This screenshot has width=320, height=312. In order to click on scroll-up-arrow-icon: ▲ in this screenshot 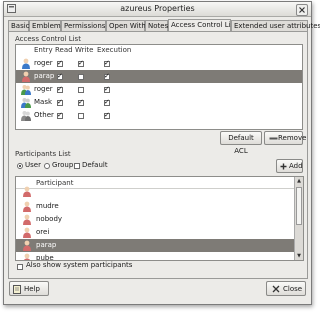, I will do `click(299, 181)`.